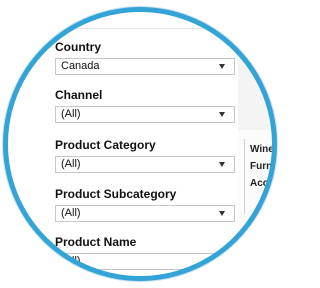 The image size is (320, 288). What do you see at coordinates (96, 242) in the screenshot?
I see `filter-label: Product Name` at bounding box center [96, 242].